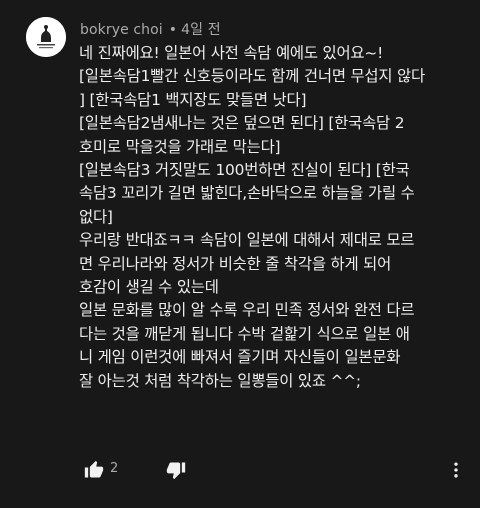 The height and width of the screenshot is (508, 480). What do you see at coordinates (252, 76) in the screenshot?
I see `comment-line: [일본속담1빨간 신호등이라도 함께 건너면 무섭지 않다` at bounding box center [252, 76].